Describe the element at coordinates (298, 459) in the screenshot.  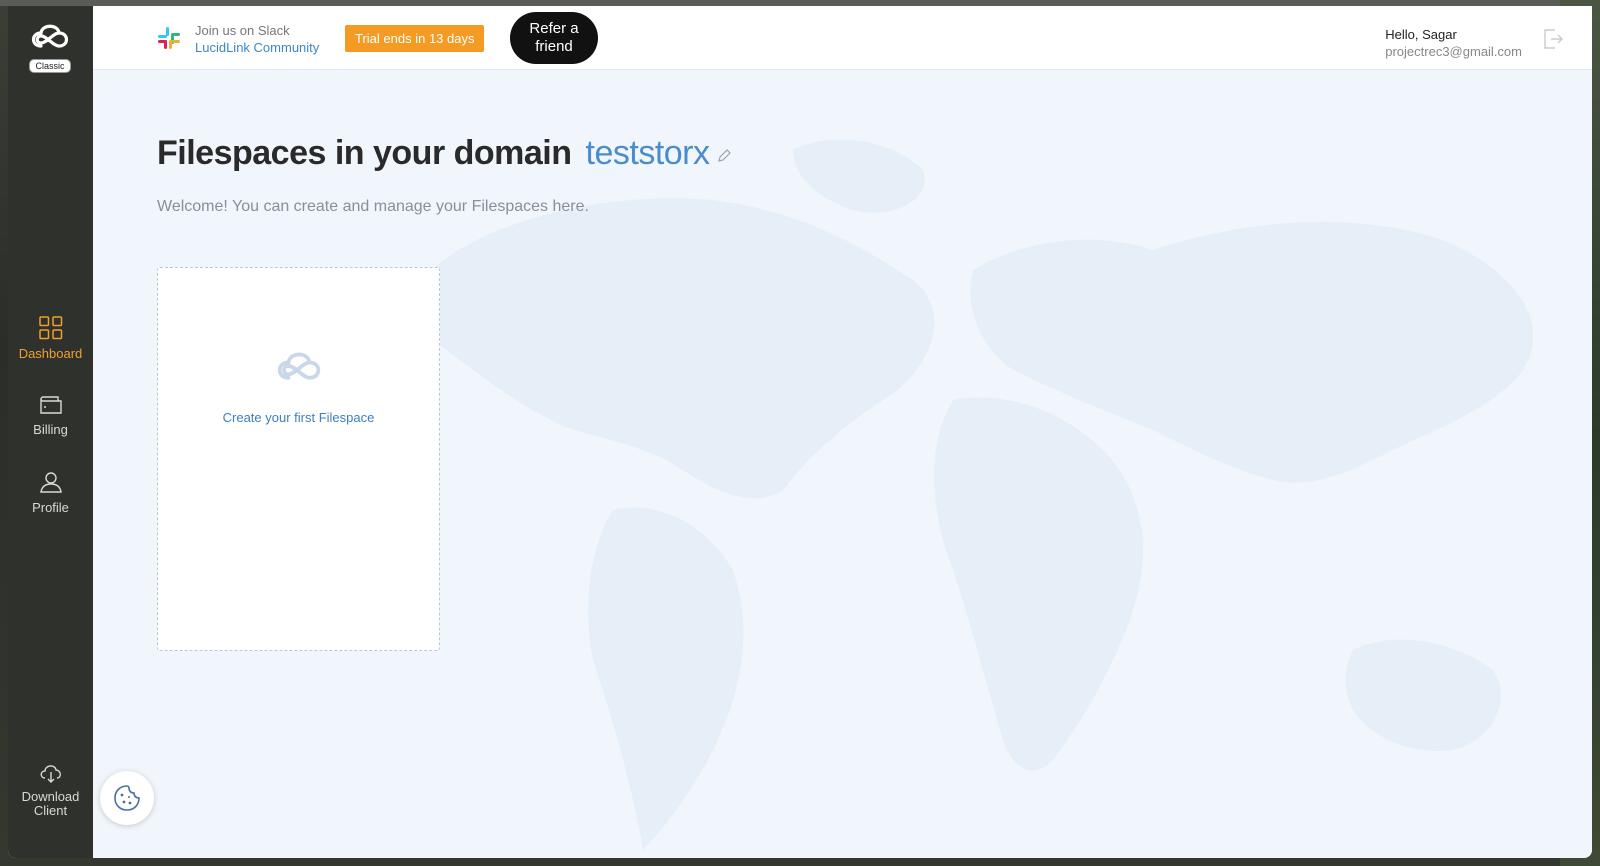
I see `create-filespace-card: Create your first Filespace` at that location.